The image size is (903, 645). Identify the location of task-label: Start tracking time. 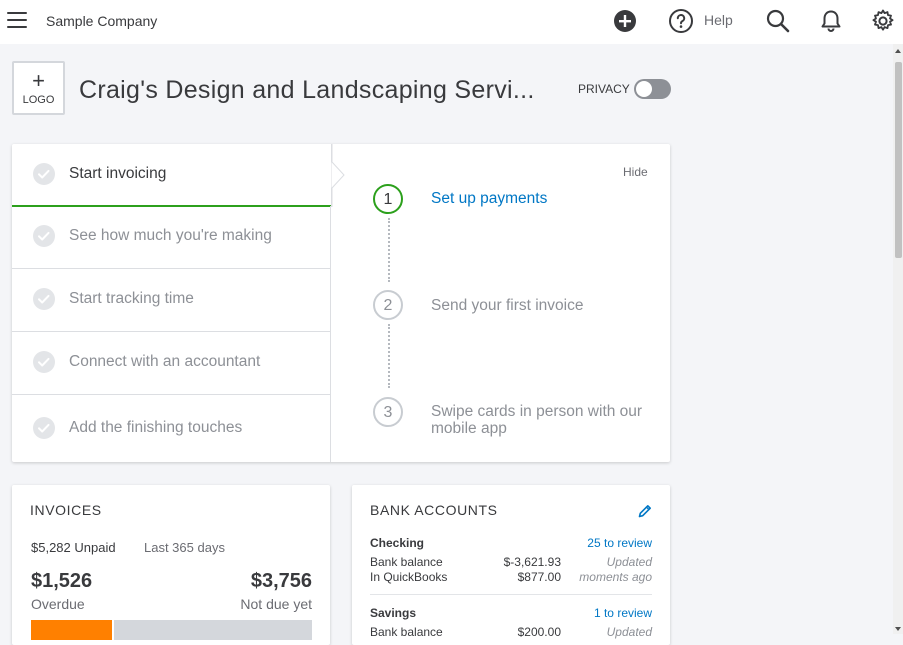
(131, 298).